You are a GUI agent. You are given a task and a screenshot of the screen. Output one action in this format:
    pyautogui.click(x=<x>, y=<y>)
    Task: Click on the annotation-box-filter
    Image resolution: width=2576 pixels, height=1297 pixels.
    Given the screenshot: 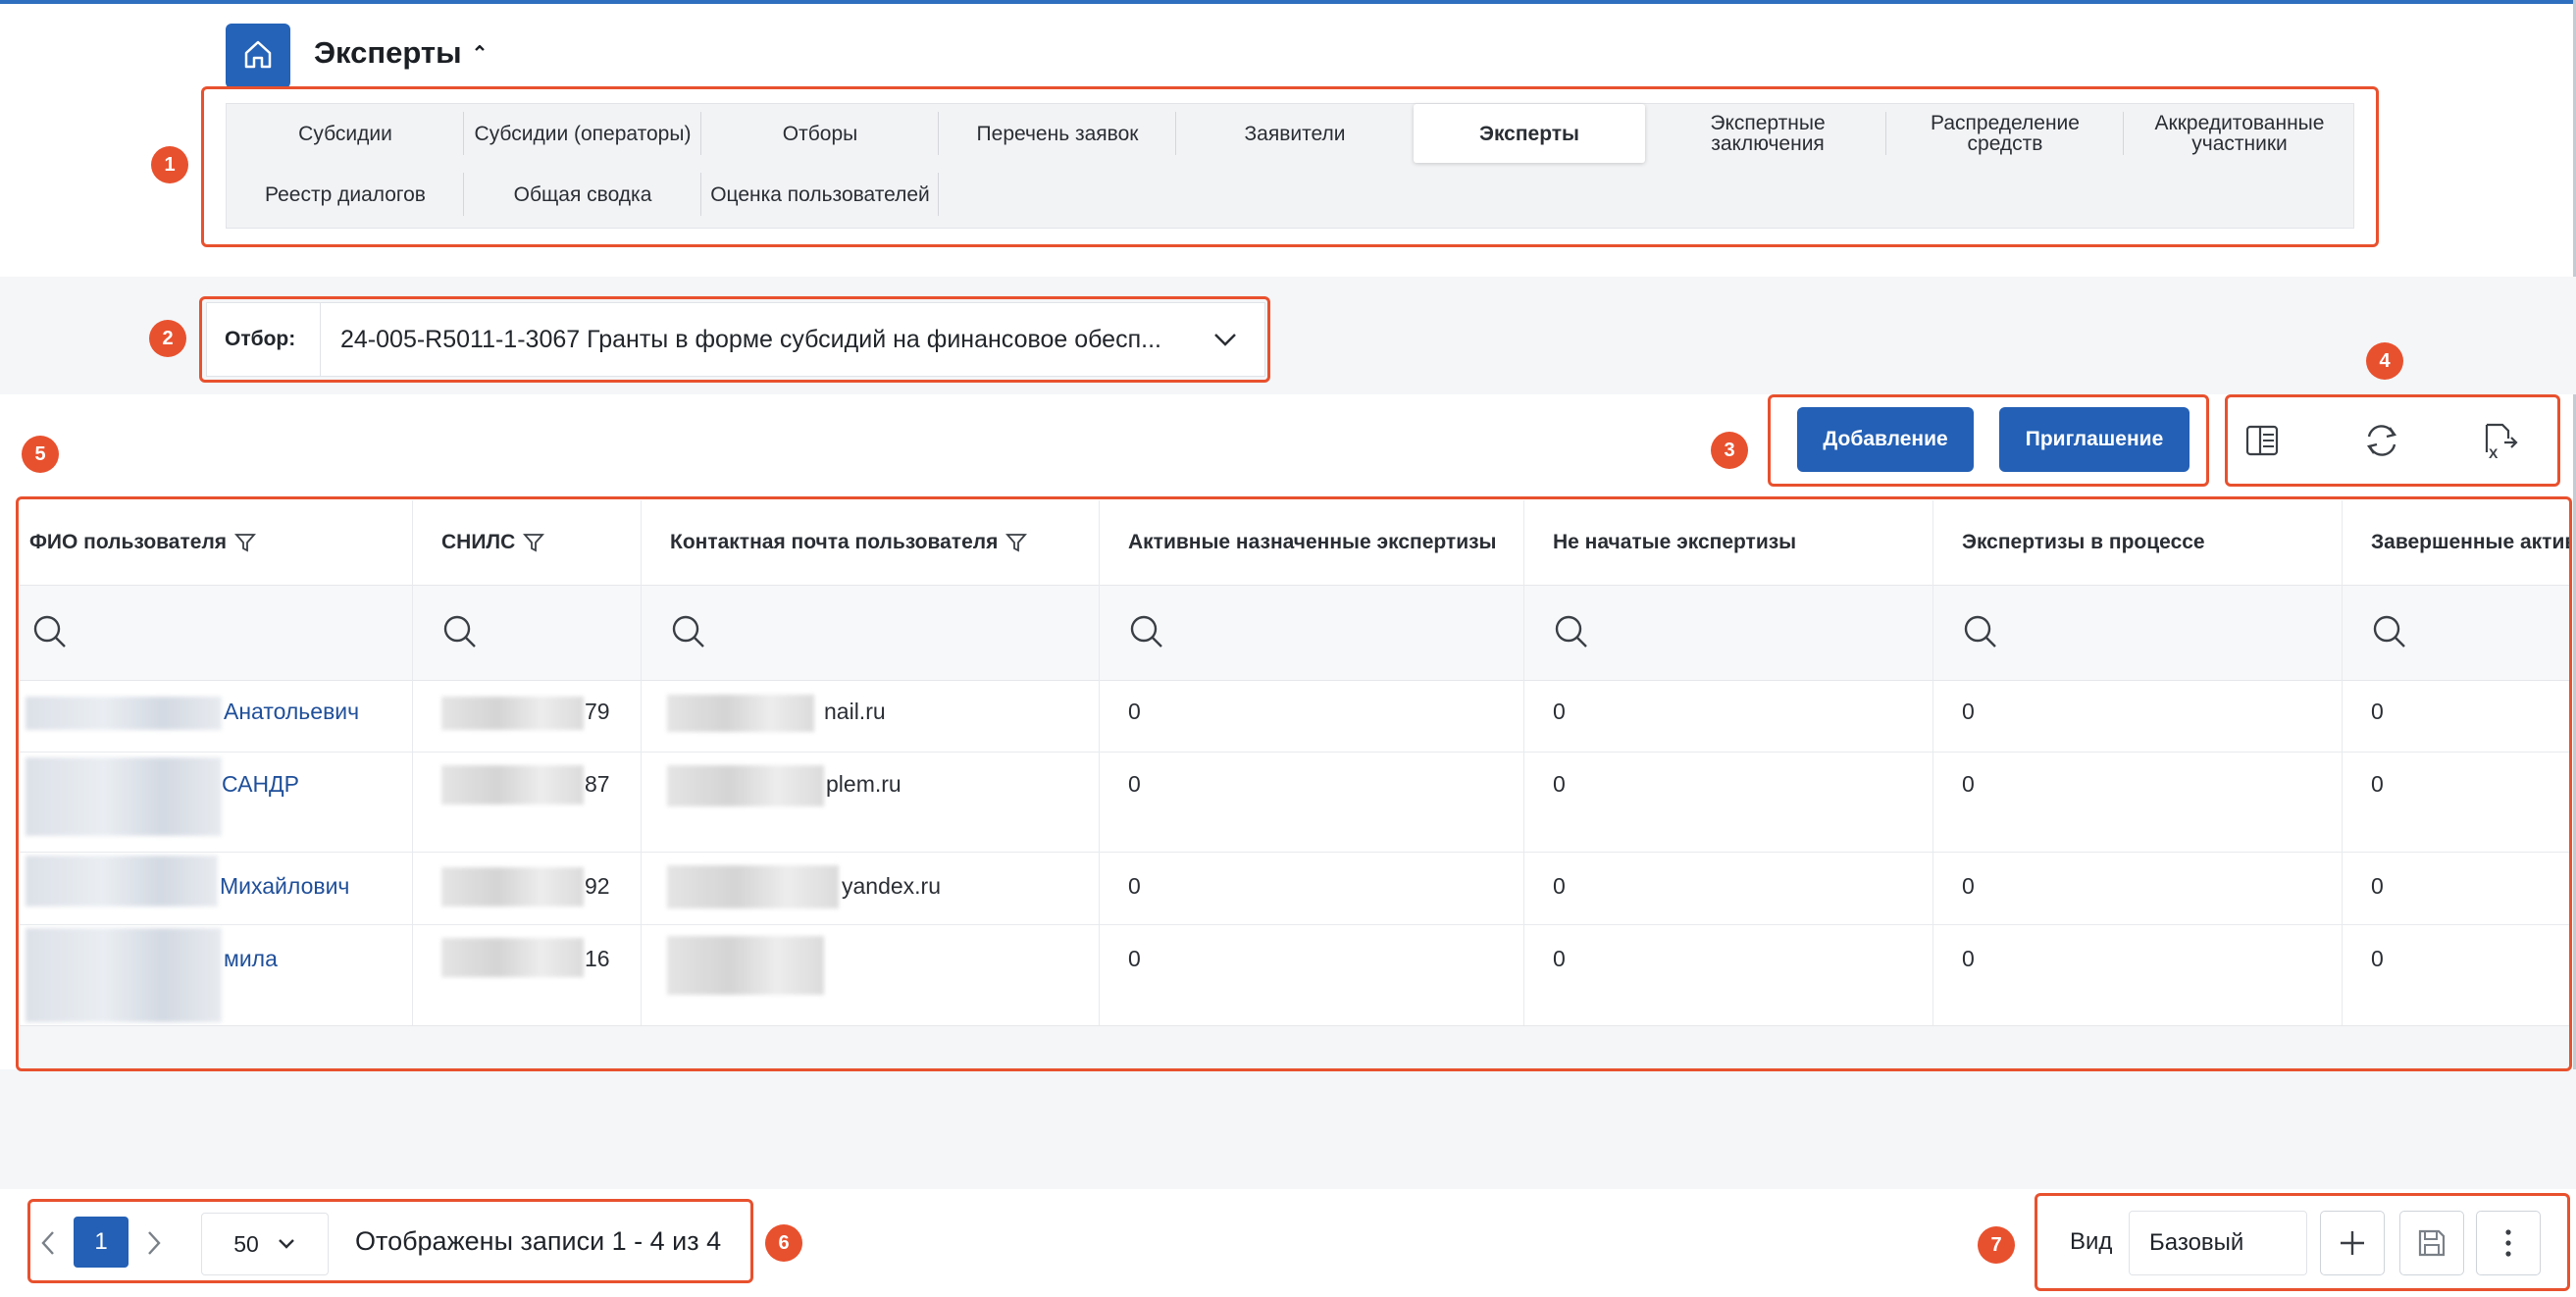 What is the action you would take?
    pyautogui.click(x=734, y=339)
    